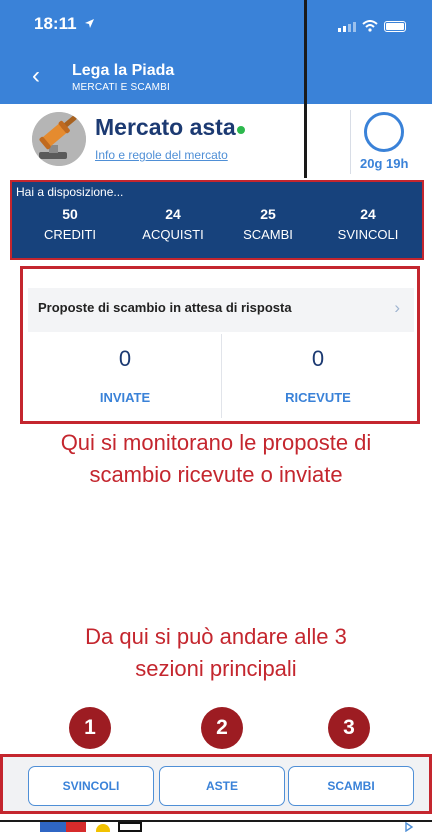 The width and height of the screenshot is (432, 832). Describe the element at coordinates (222, 786) in the screenshot. I see `tab-aste: ASTE` at that location.